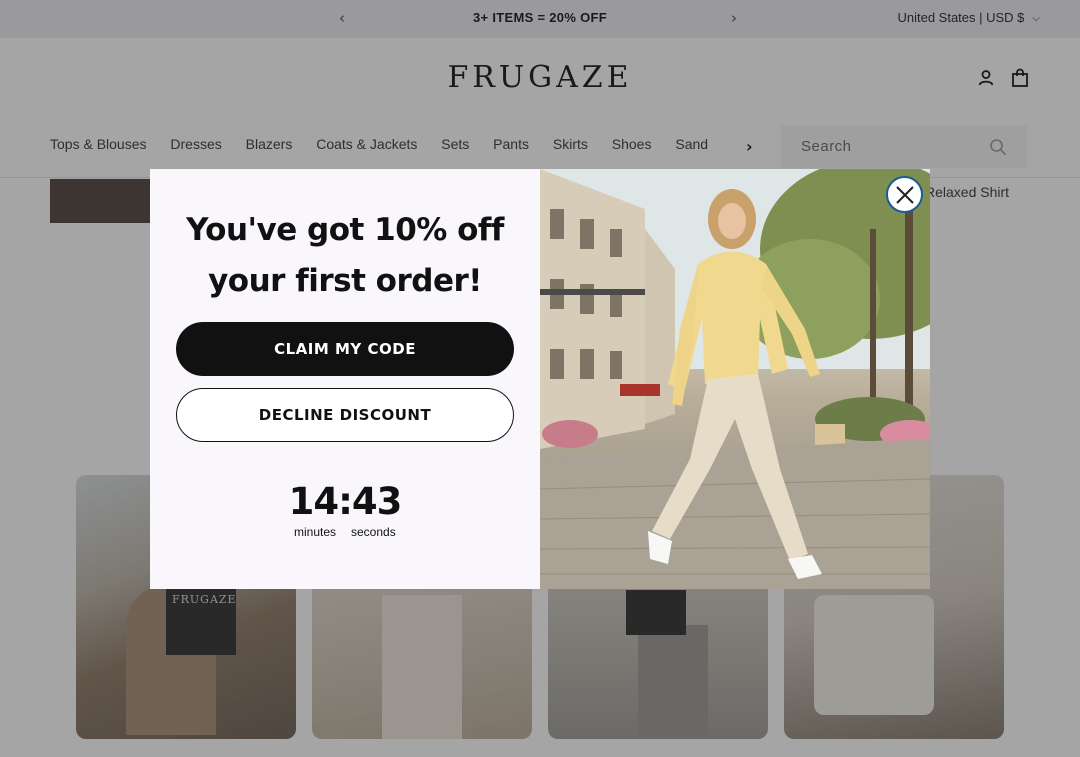 This screenshot has height=757, width=1080. Describe the element at coordinates (373, 532) in the screenshot. I see `timer-seconds-label: seconds` at that location.